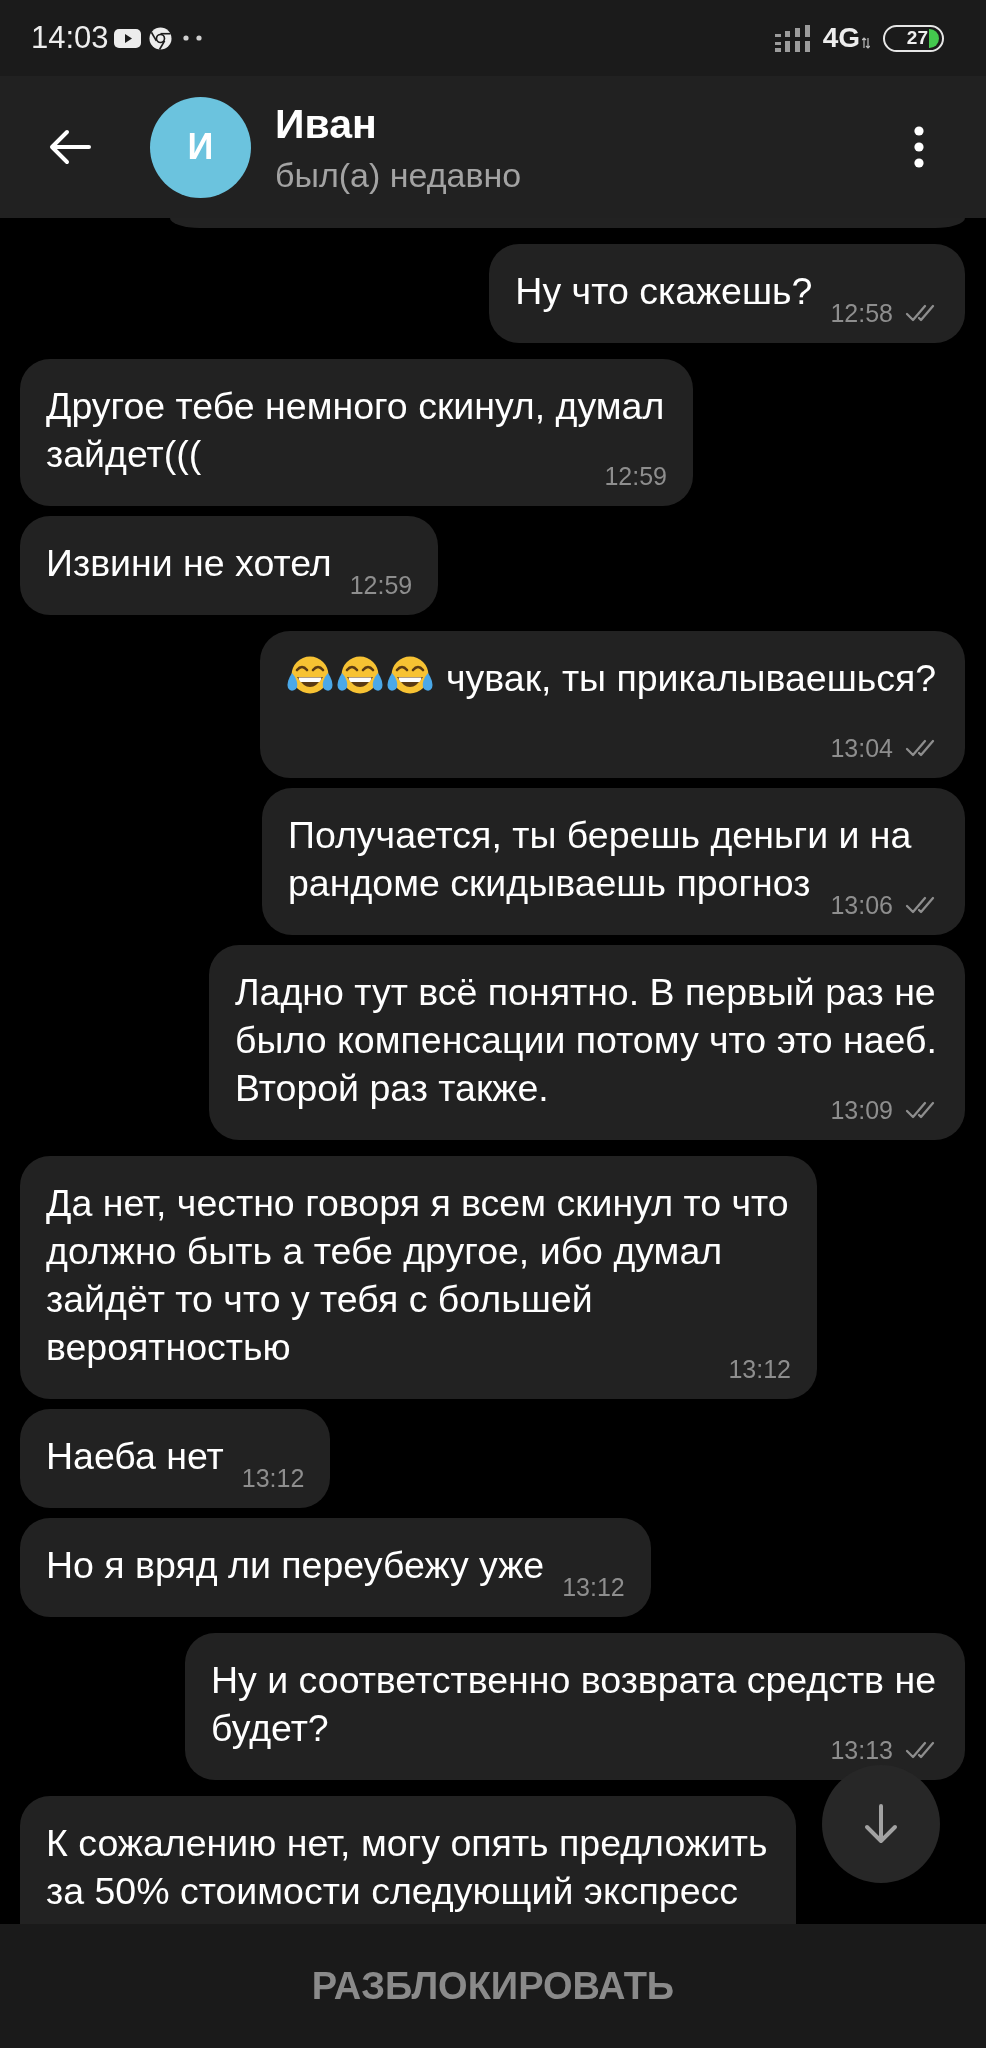  What do you see at coordinates (841, 38) in the screenshot?
I see `network-type: 4G` at bounding box center [841, 38].